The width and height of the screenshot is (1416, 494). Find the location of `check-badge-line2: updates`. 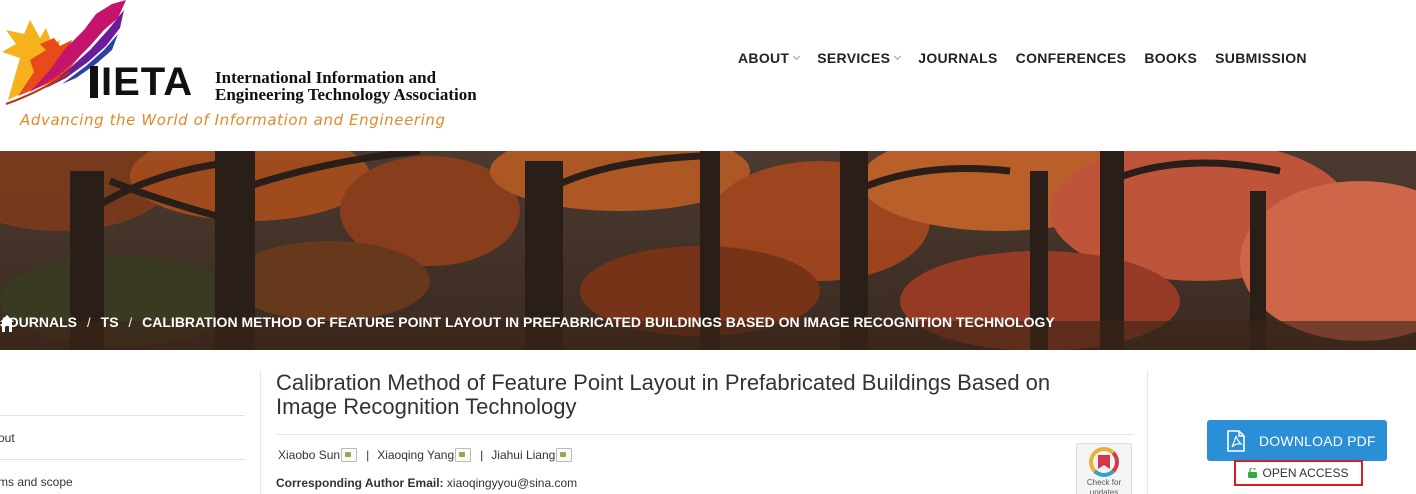

check-badge-line2: updates is located at coordinates (1104, 491).